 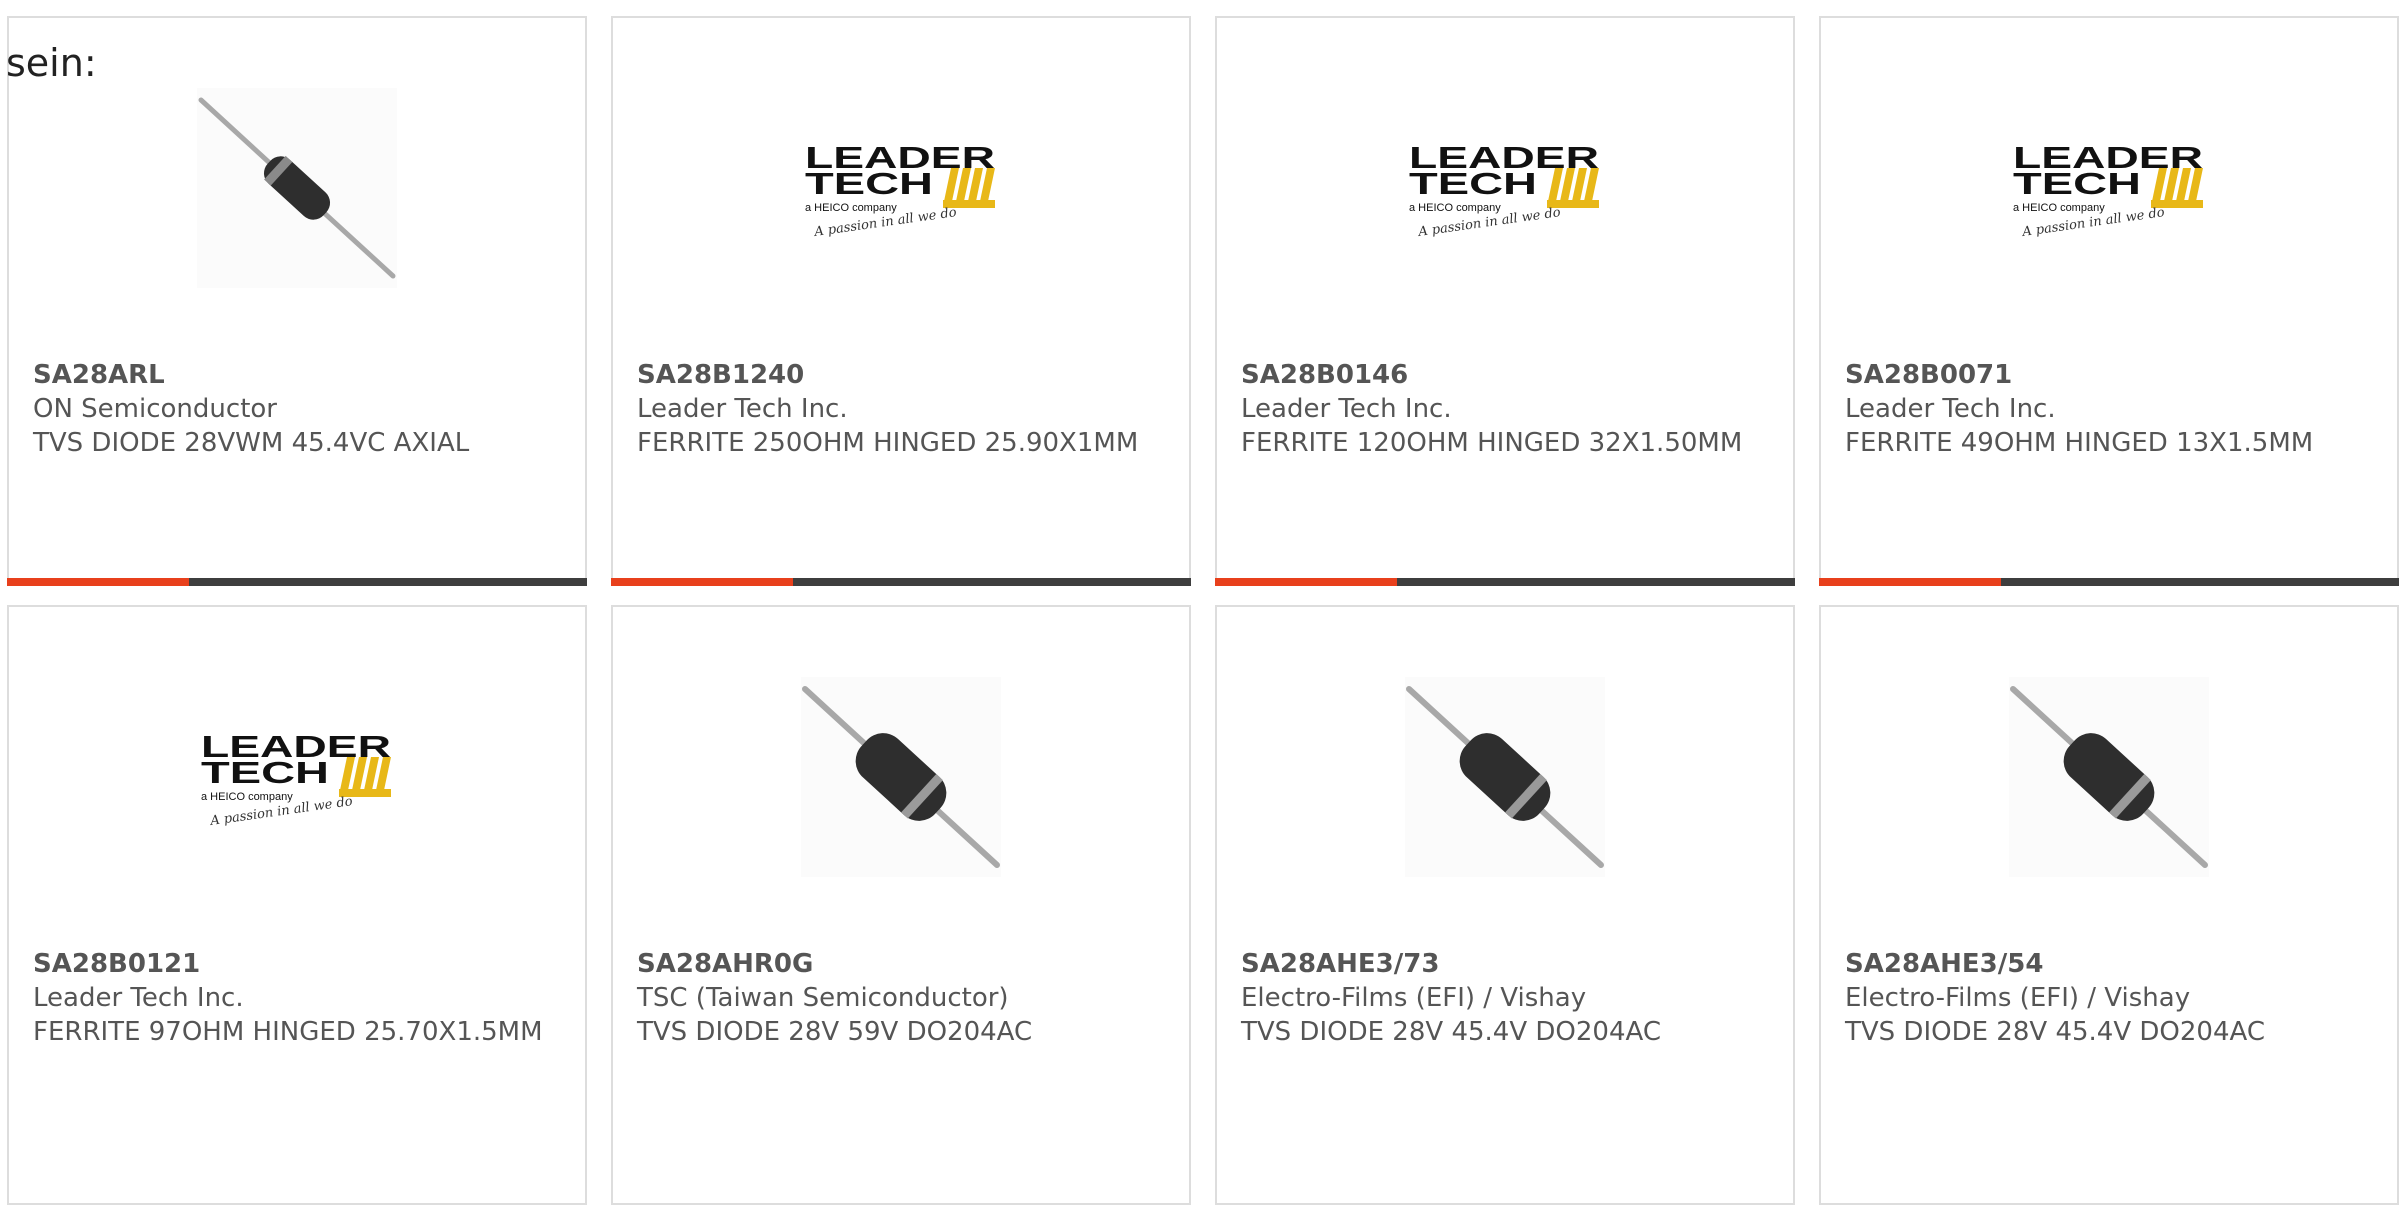 What do you see at coordinates (835, 1032) in the screenshot?
I see `product-description: TVS DIODE 28V 59V DO204AC` at bounding box center [835, 1032].